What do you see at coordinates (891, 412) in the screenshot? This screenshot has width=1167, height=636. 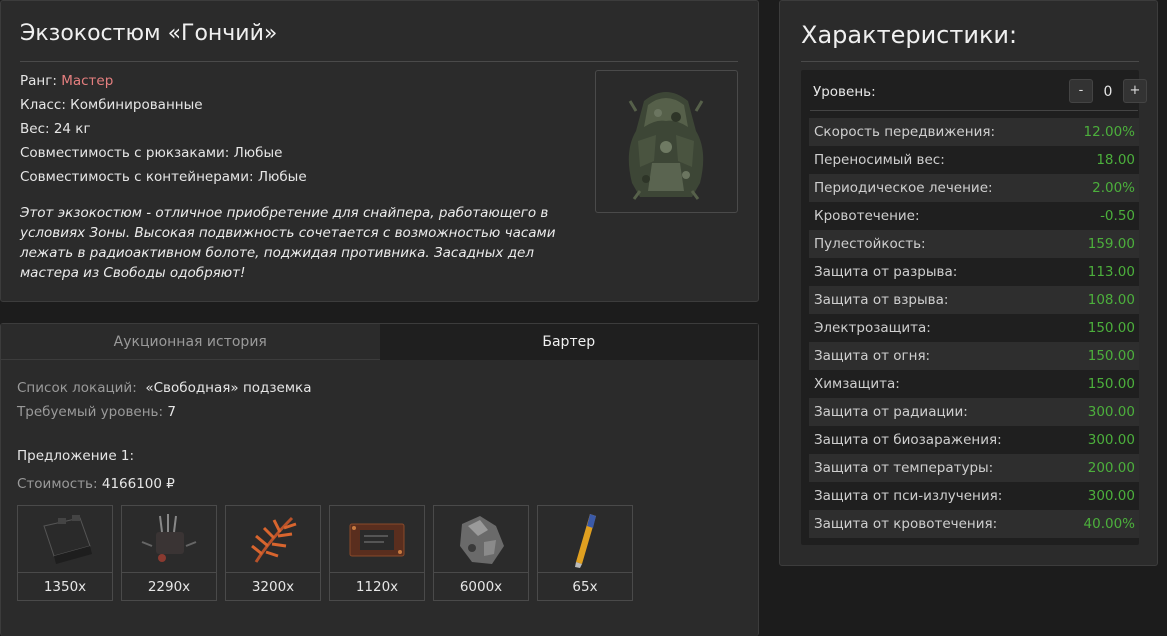 I see `stat-name: Защита от радиации:` at bounding box center [891, 412].